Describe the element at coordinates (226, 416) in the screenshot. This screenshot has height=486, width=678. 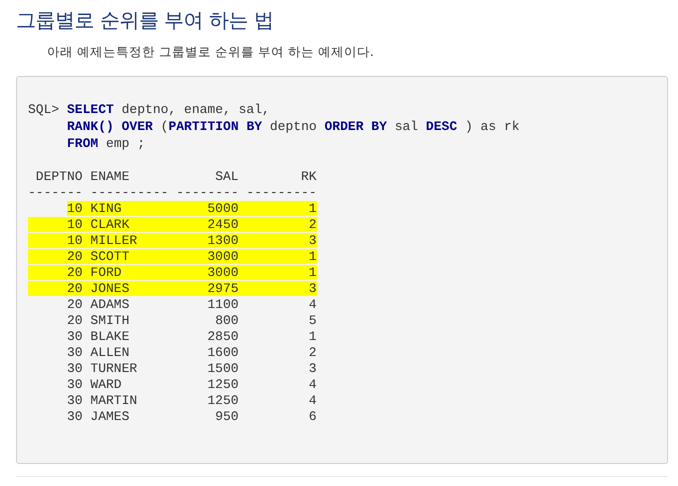
I see `table-cell-text: 950` at that location.